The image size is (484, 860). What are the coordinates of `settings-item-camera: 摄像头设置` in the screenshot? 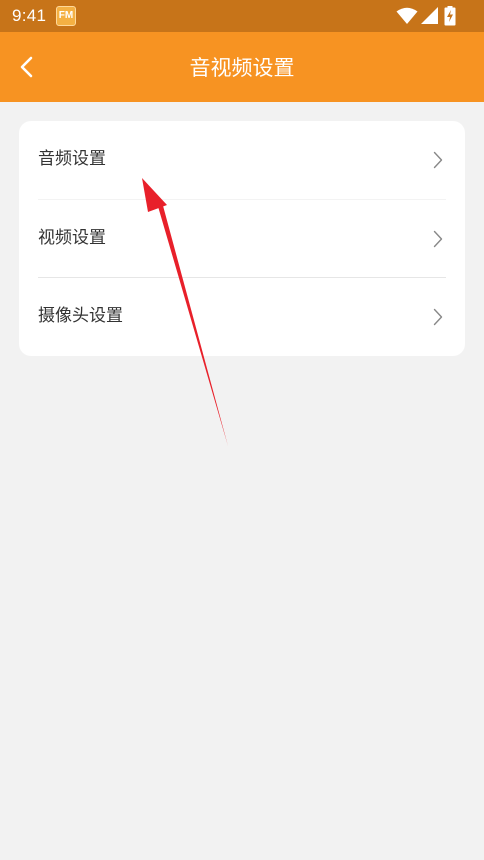 It's located at (242, 317).